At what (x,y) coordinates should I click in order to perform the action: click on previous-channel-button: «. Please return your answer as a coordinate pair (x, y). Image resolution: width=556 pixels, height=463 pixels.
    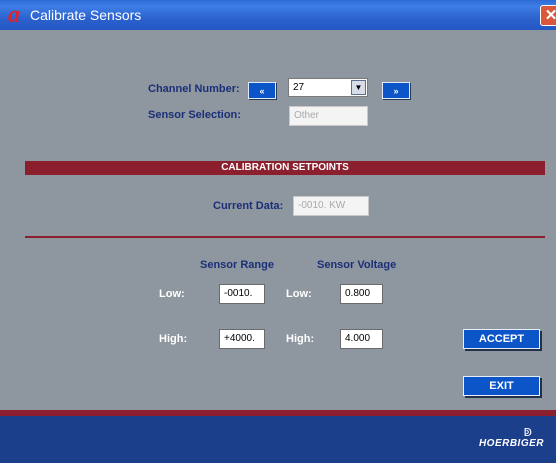
    Looking at the image, I should click on (262, 90).